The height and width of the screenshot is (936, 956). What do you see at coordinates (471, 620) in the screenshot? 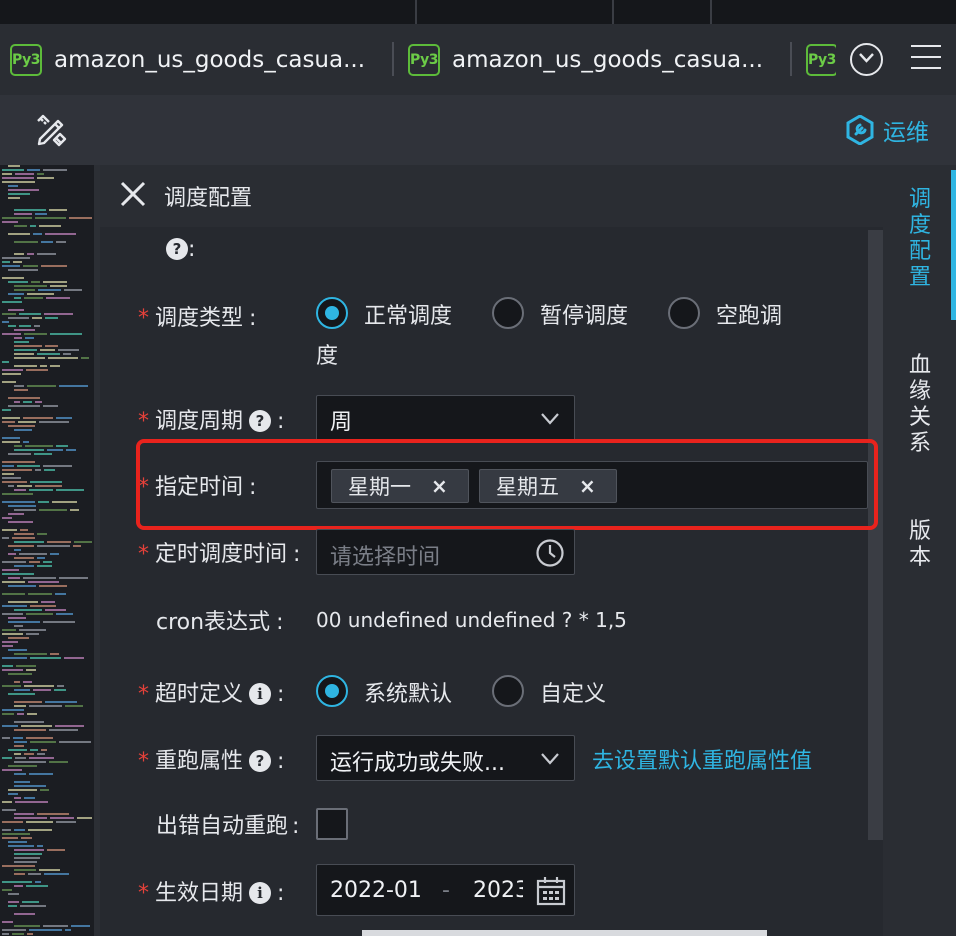
I see `cron-expression-value: 00 undefined undefined ? * 1,5` at bounding box center [471, 620].